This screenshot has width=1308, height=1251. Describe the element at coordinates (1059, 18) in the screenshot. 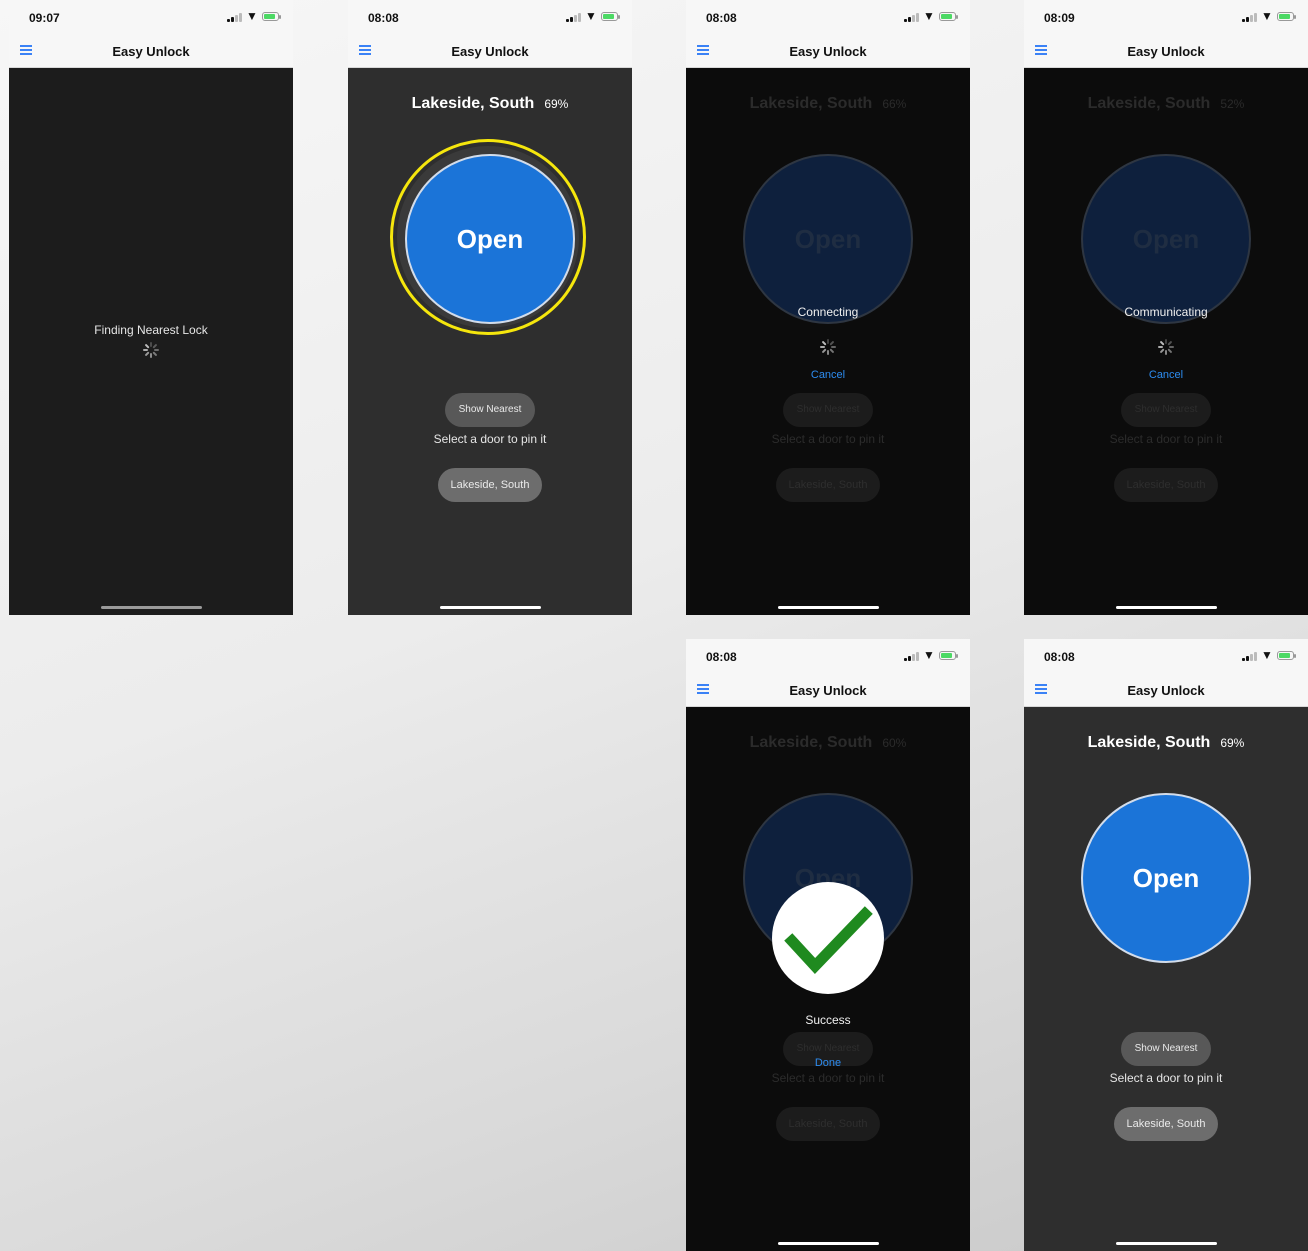

I see `status-time: 08:09` at that location.